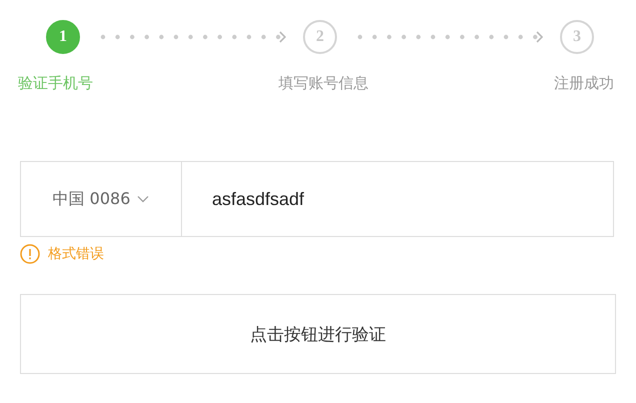 The image size is (636, 403). I want to click on step-label: 注册成功, so click(584, 83).